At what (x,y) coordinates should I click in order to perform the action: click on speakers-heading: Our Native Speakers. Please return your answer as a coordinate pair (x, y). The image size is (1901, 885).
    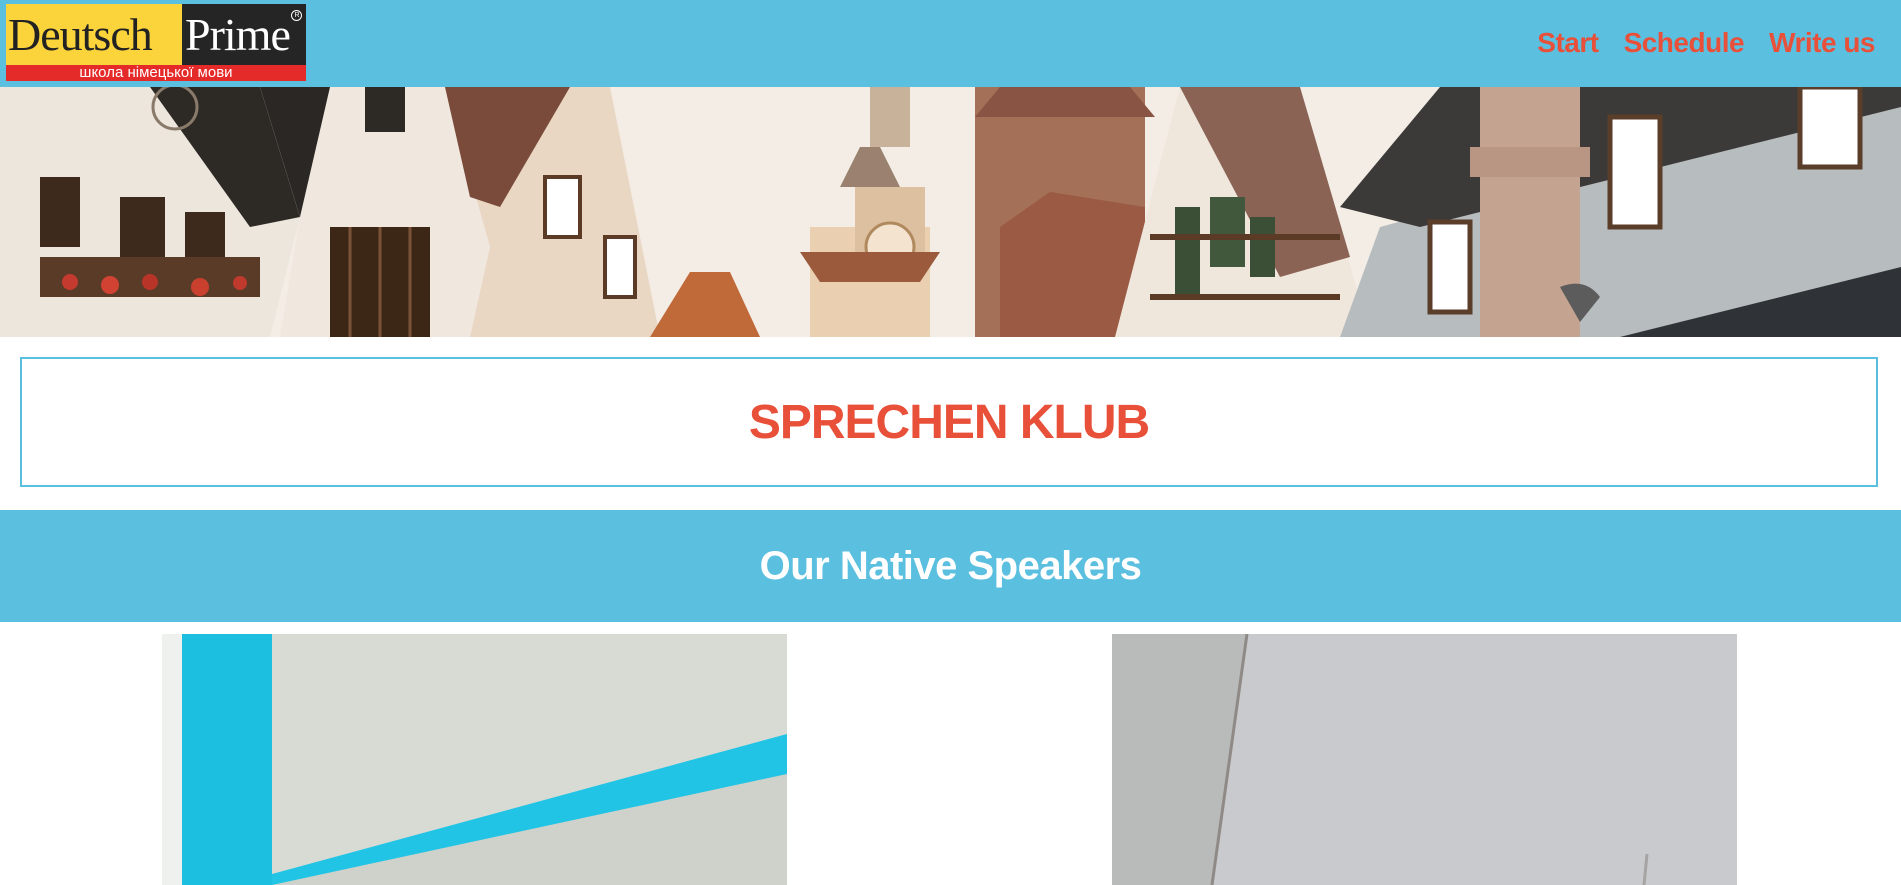
    Looking at the image, I should click on (950, 565).